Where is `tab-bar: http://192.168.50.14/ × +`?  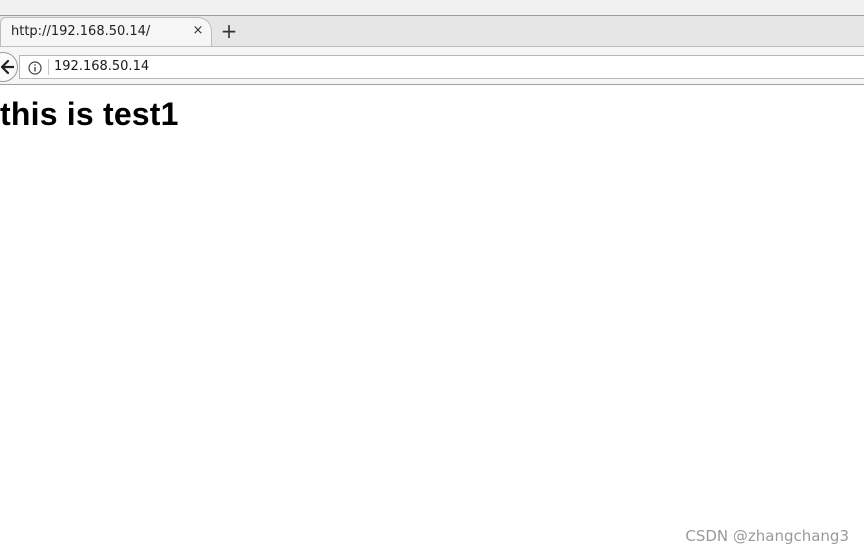
tab-bar: http://192.168.50.14/ × + is located at coordinates (432, 31).